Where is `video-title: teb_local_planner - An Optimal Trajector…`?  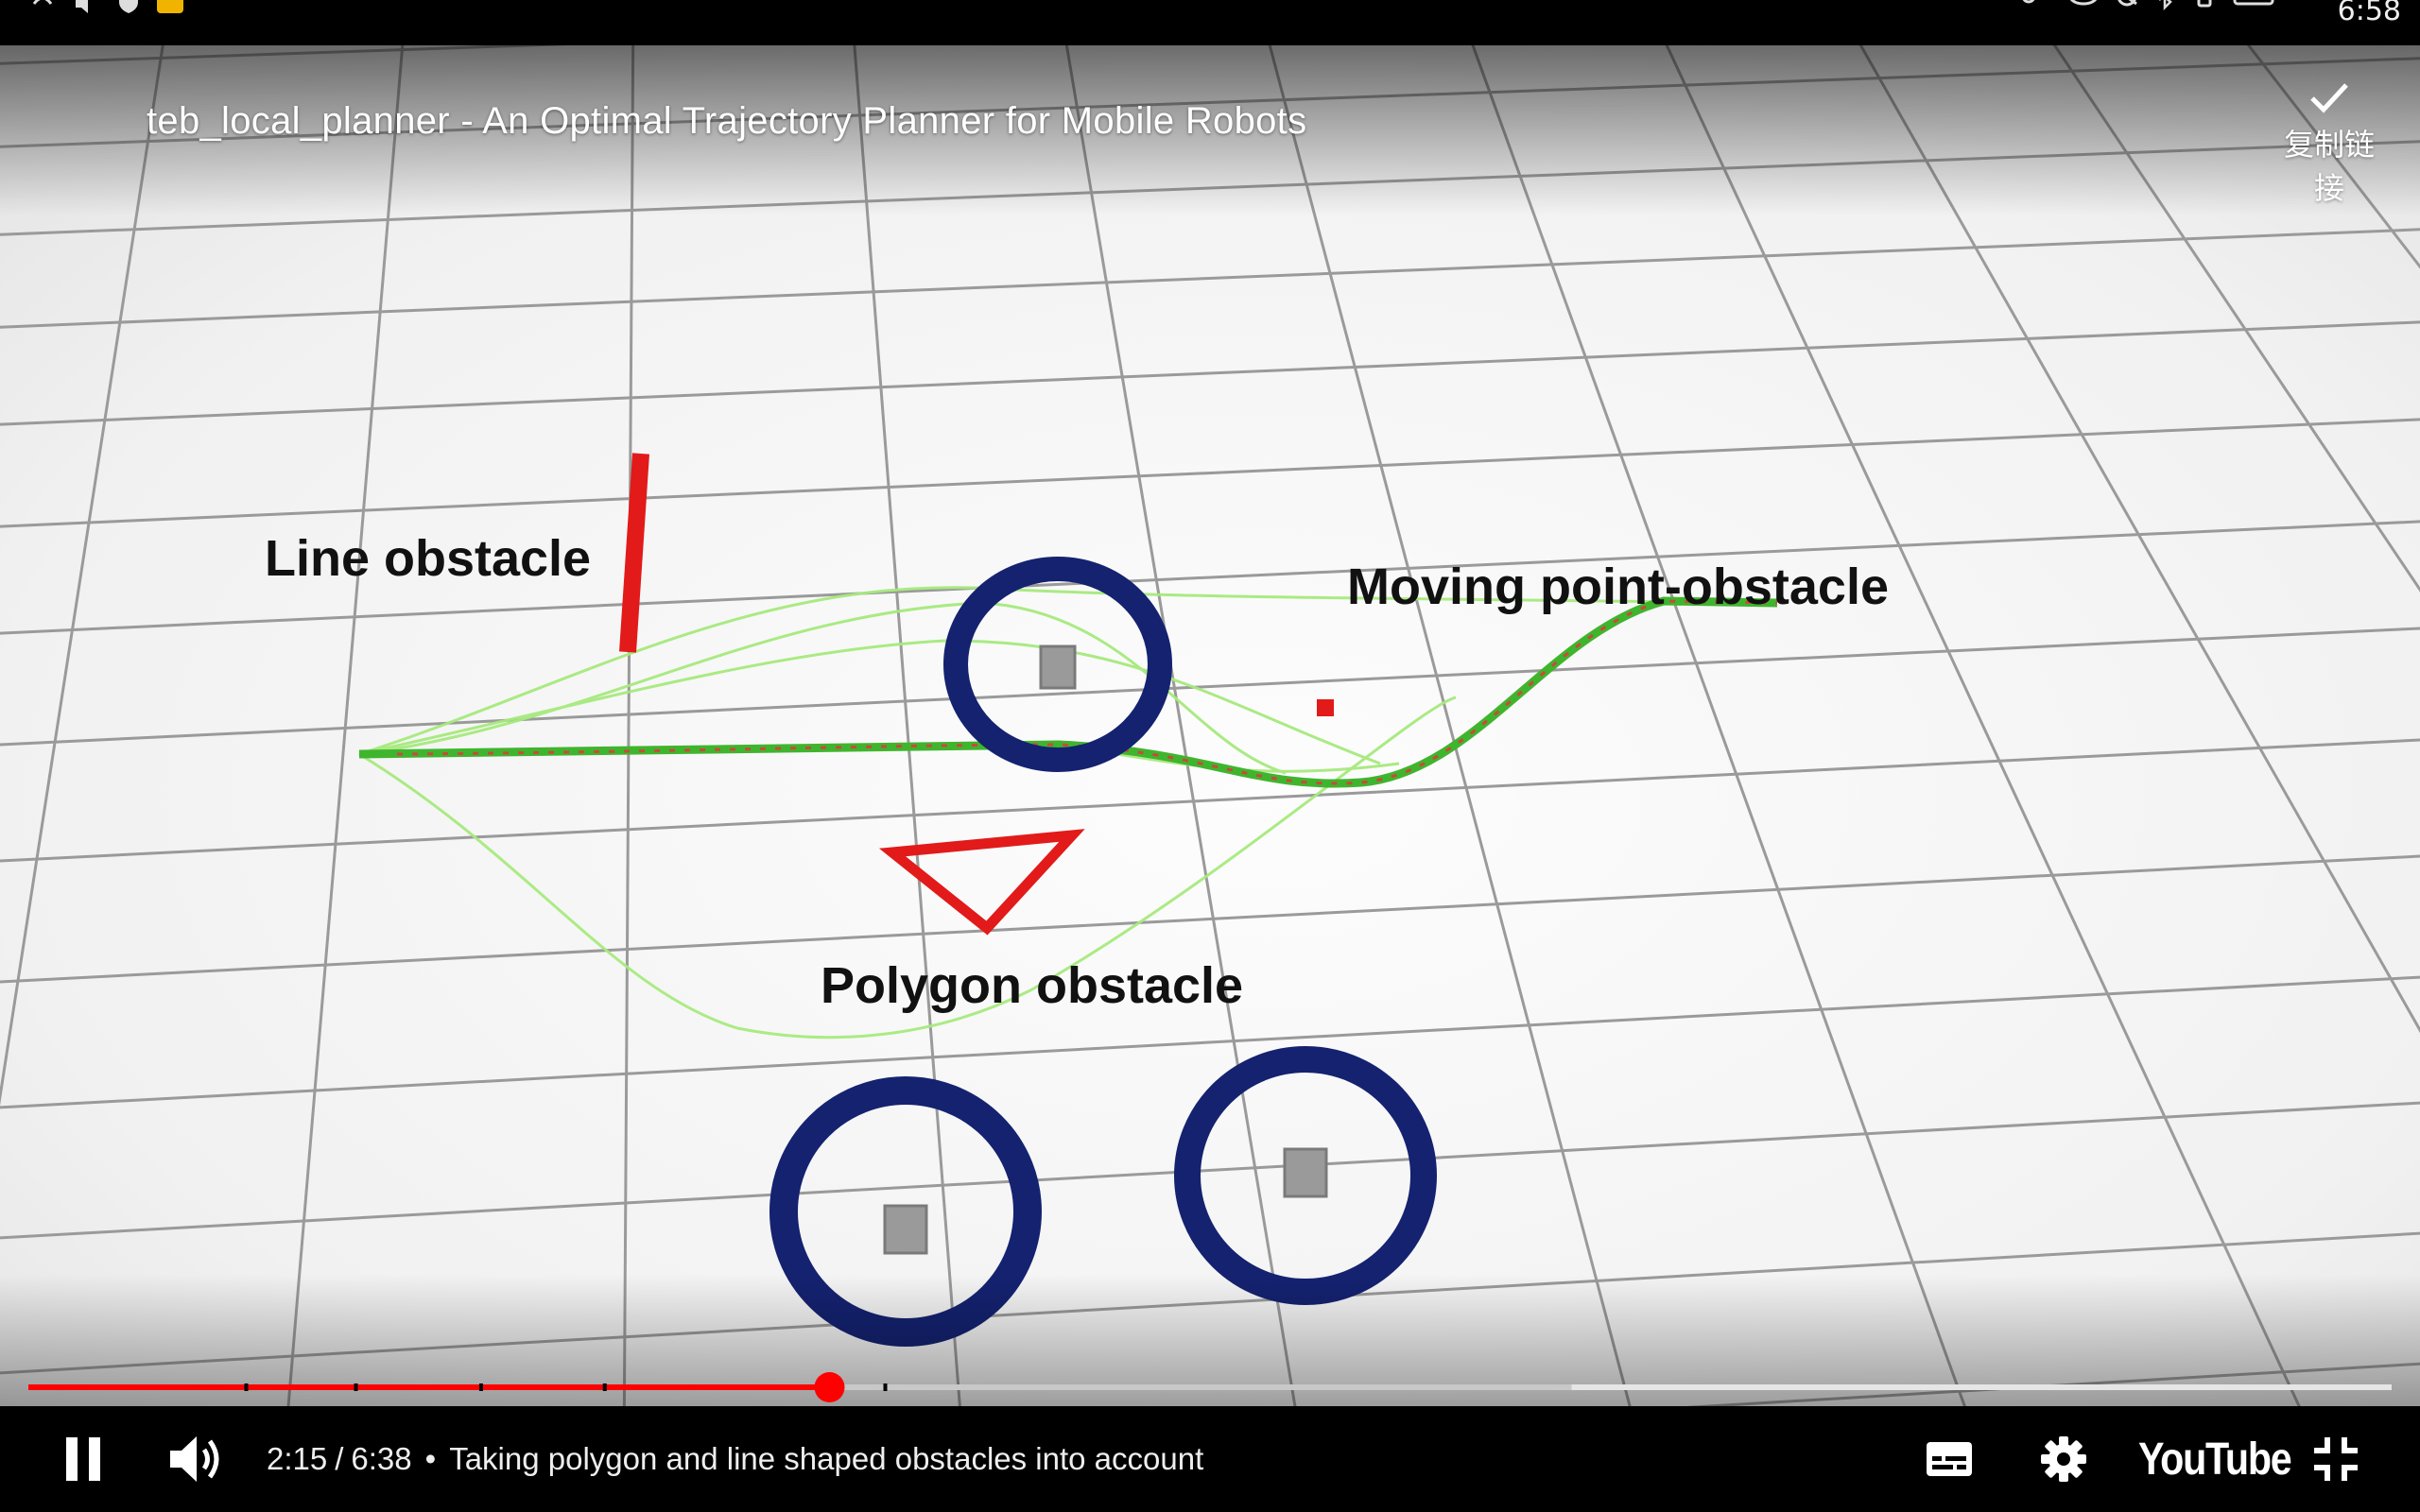 video-title: teb_local_planner - An Optimal Trajector… is located at coordinates (726, 121).